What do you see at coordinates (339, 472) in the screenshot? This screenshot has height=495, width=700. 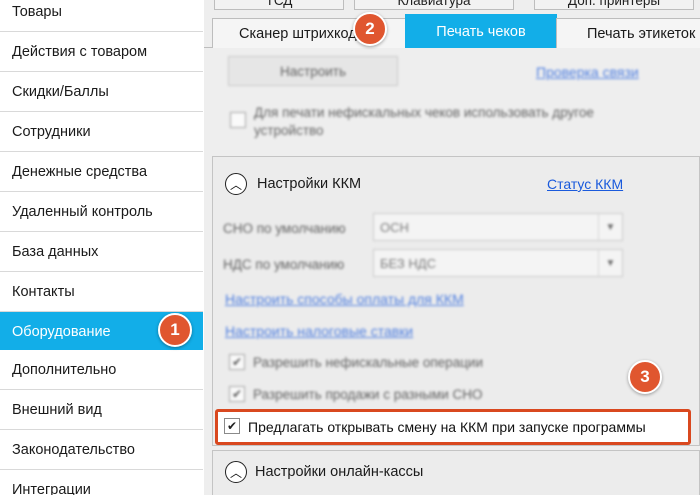 I see `online-kassa-title: Настройки онлайн-кассы` at bounding box center [339, 472].